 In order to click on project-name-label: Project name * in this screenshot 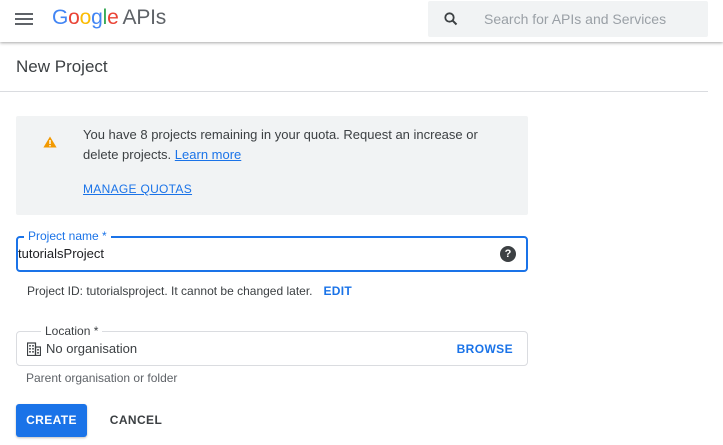, I will do `click(67, 236)`.